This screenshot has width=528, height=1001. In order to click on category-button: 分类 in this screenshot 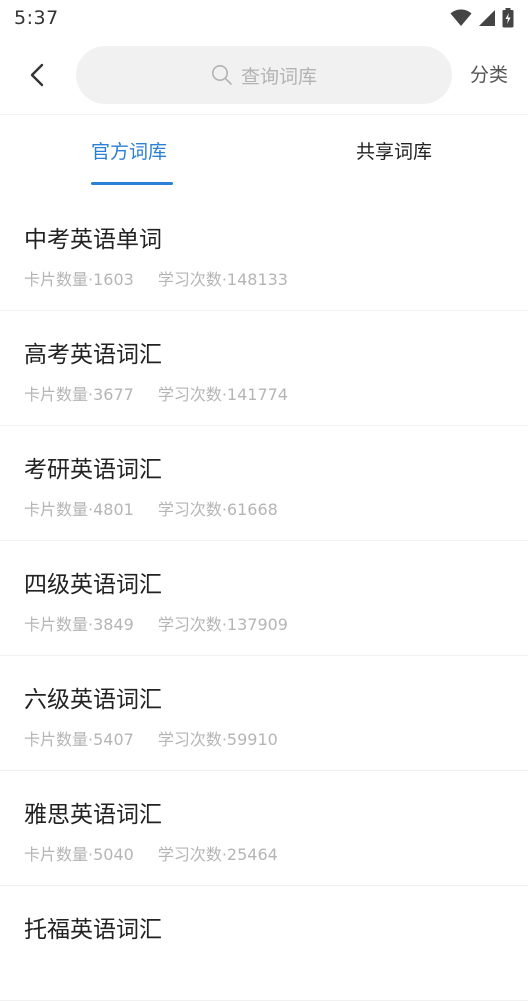, I will do `click(489, 73)`.